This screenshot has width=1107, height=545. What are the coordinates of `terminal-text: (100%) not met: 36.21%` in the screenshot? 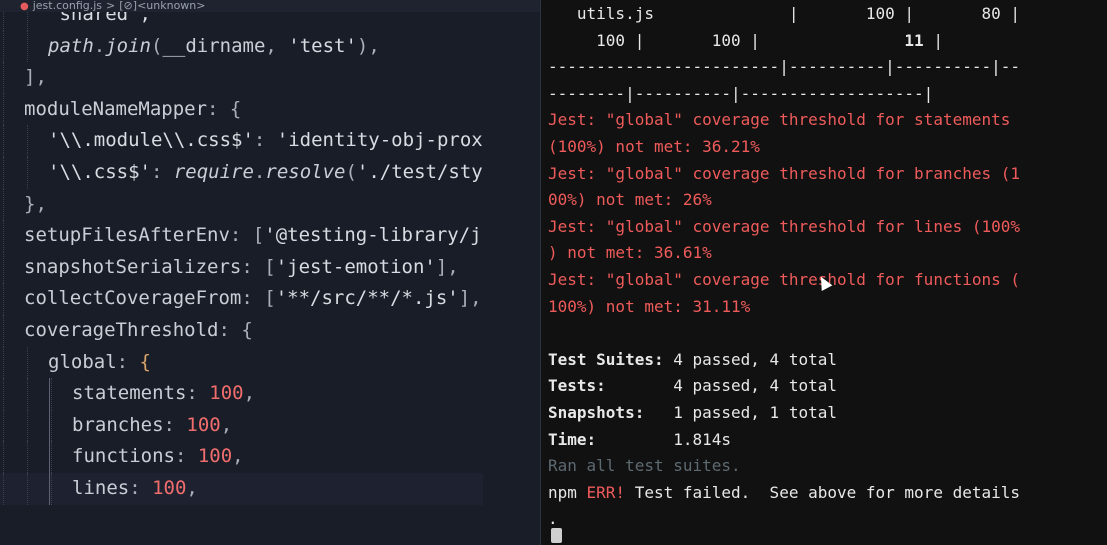 It's located at (654, 146).